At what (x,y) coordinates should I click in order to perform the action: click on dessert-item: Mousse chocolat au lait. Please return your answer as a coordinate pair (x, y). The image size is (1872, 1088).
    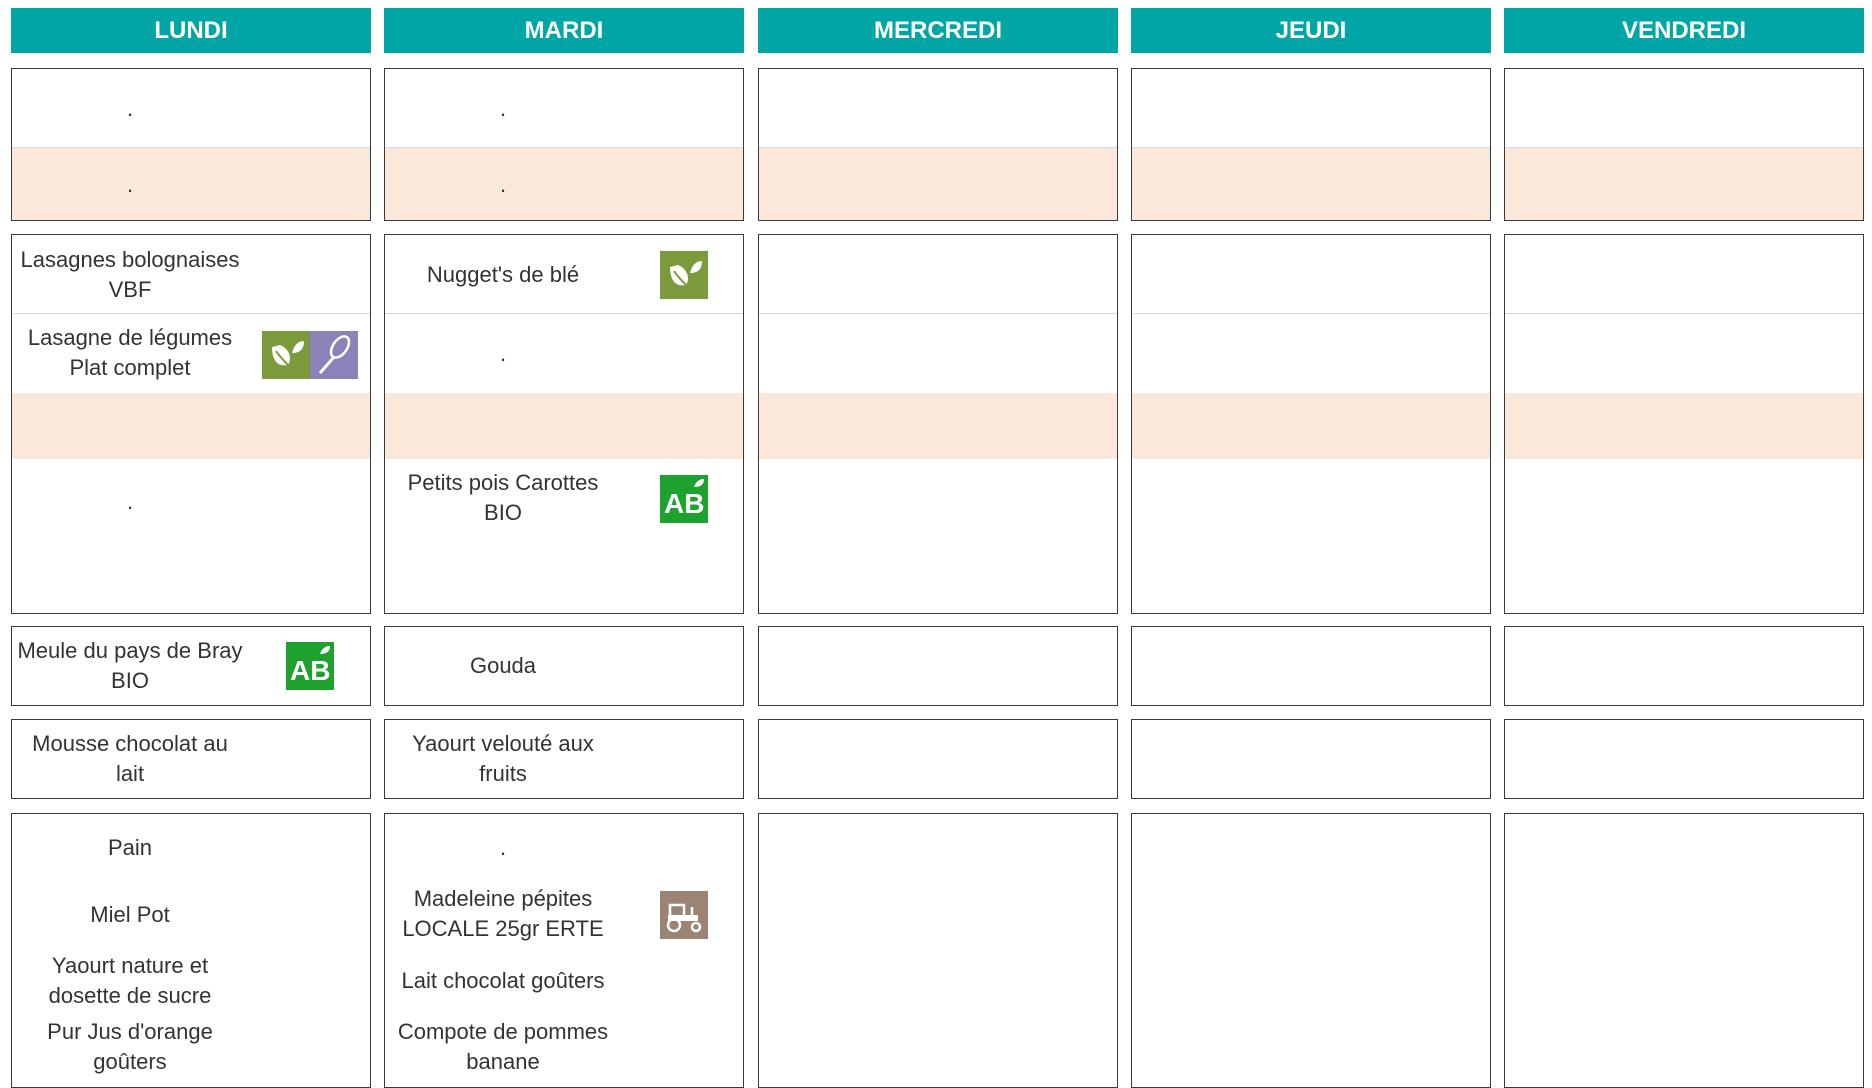
    Looking at the image, I should click on (130, 758).